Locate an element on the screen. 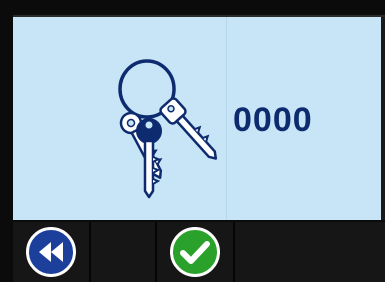 The height and width of the screenshot is (282, 385). confirm-button is located at coordinates (195, 252).